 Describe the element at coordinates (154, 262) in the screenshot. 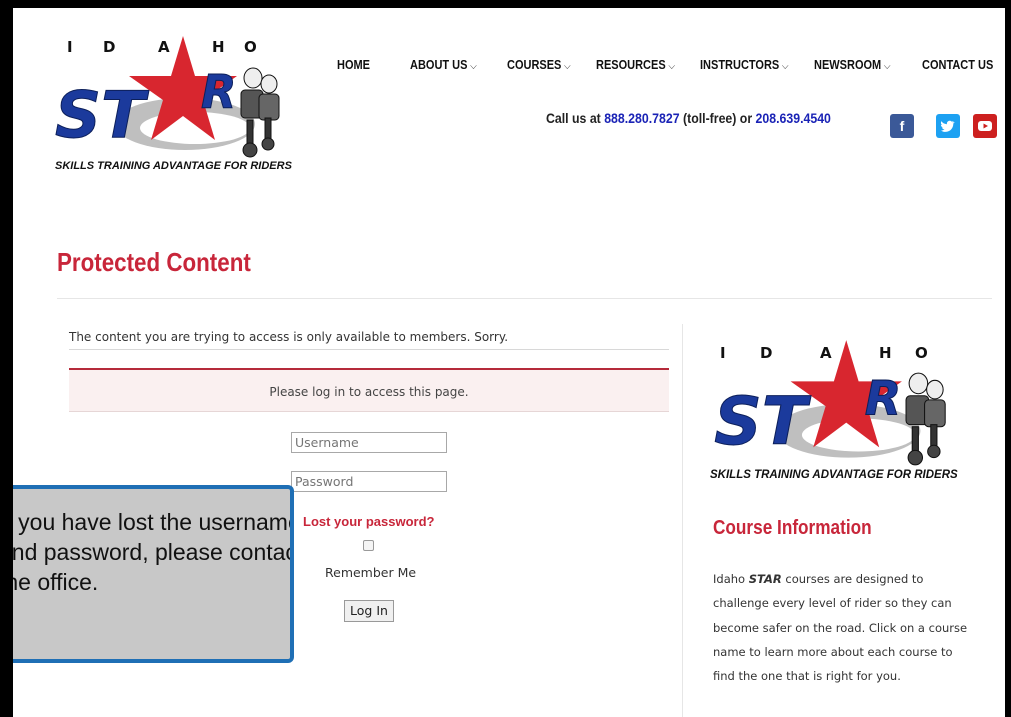

I see `page-title: Protected Content` at that location.